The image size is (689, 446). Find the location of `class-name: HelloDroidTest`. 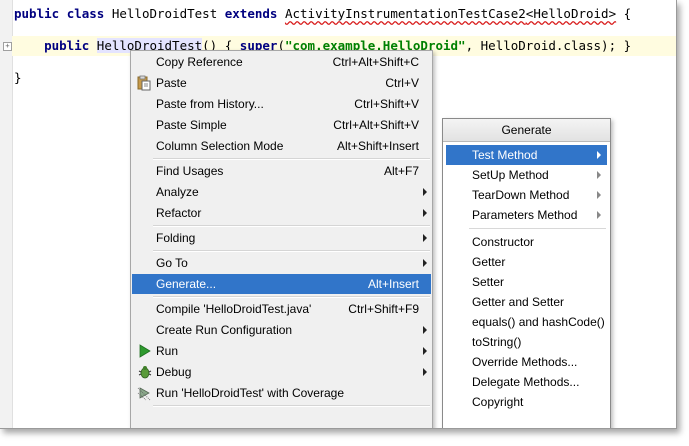

class-name: HelloDroidTest is located at coordinates (164, 13).